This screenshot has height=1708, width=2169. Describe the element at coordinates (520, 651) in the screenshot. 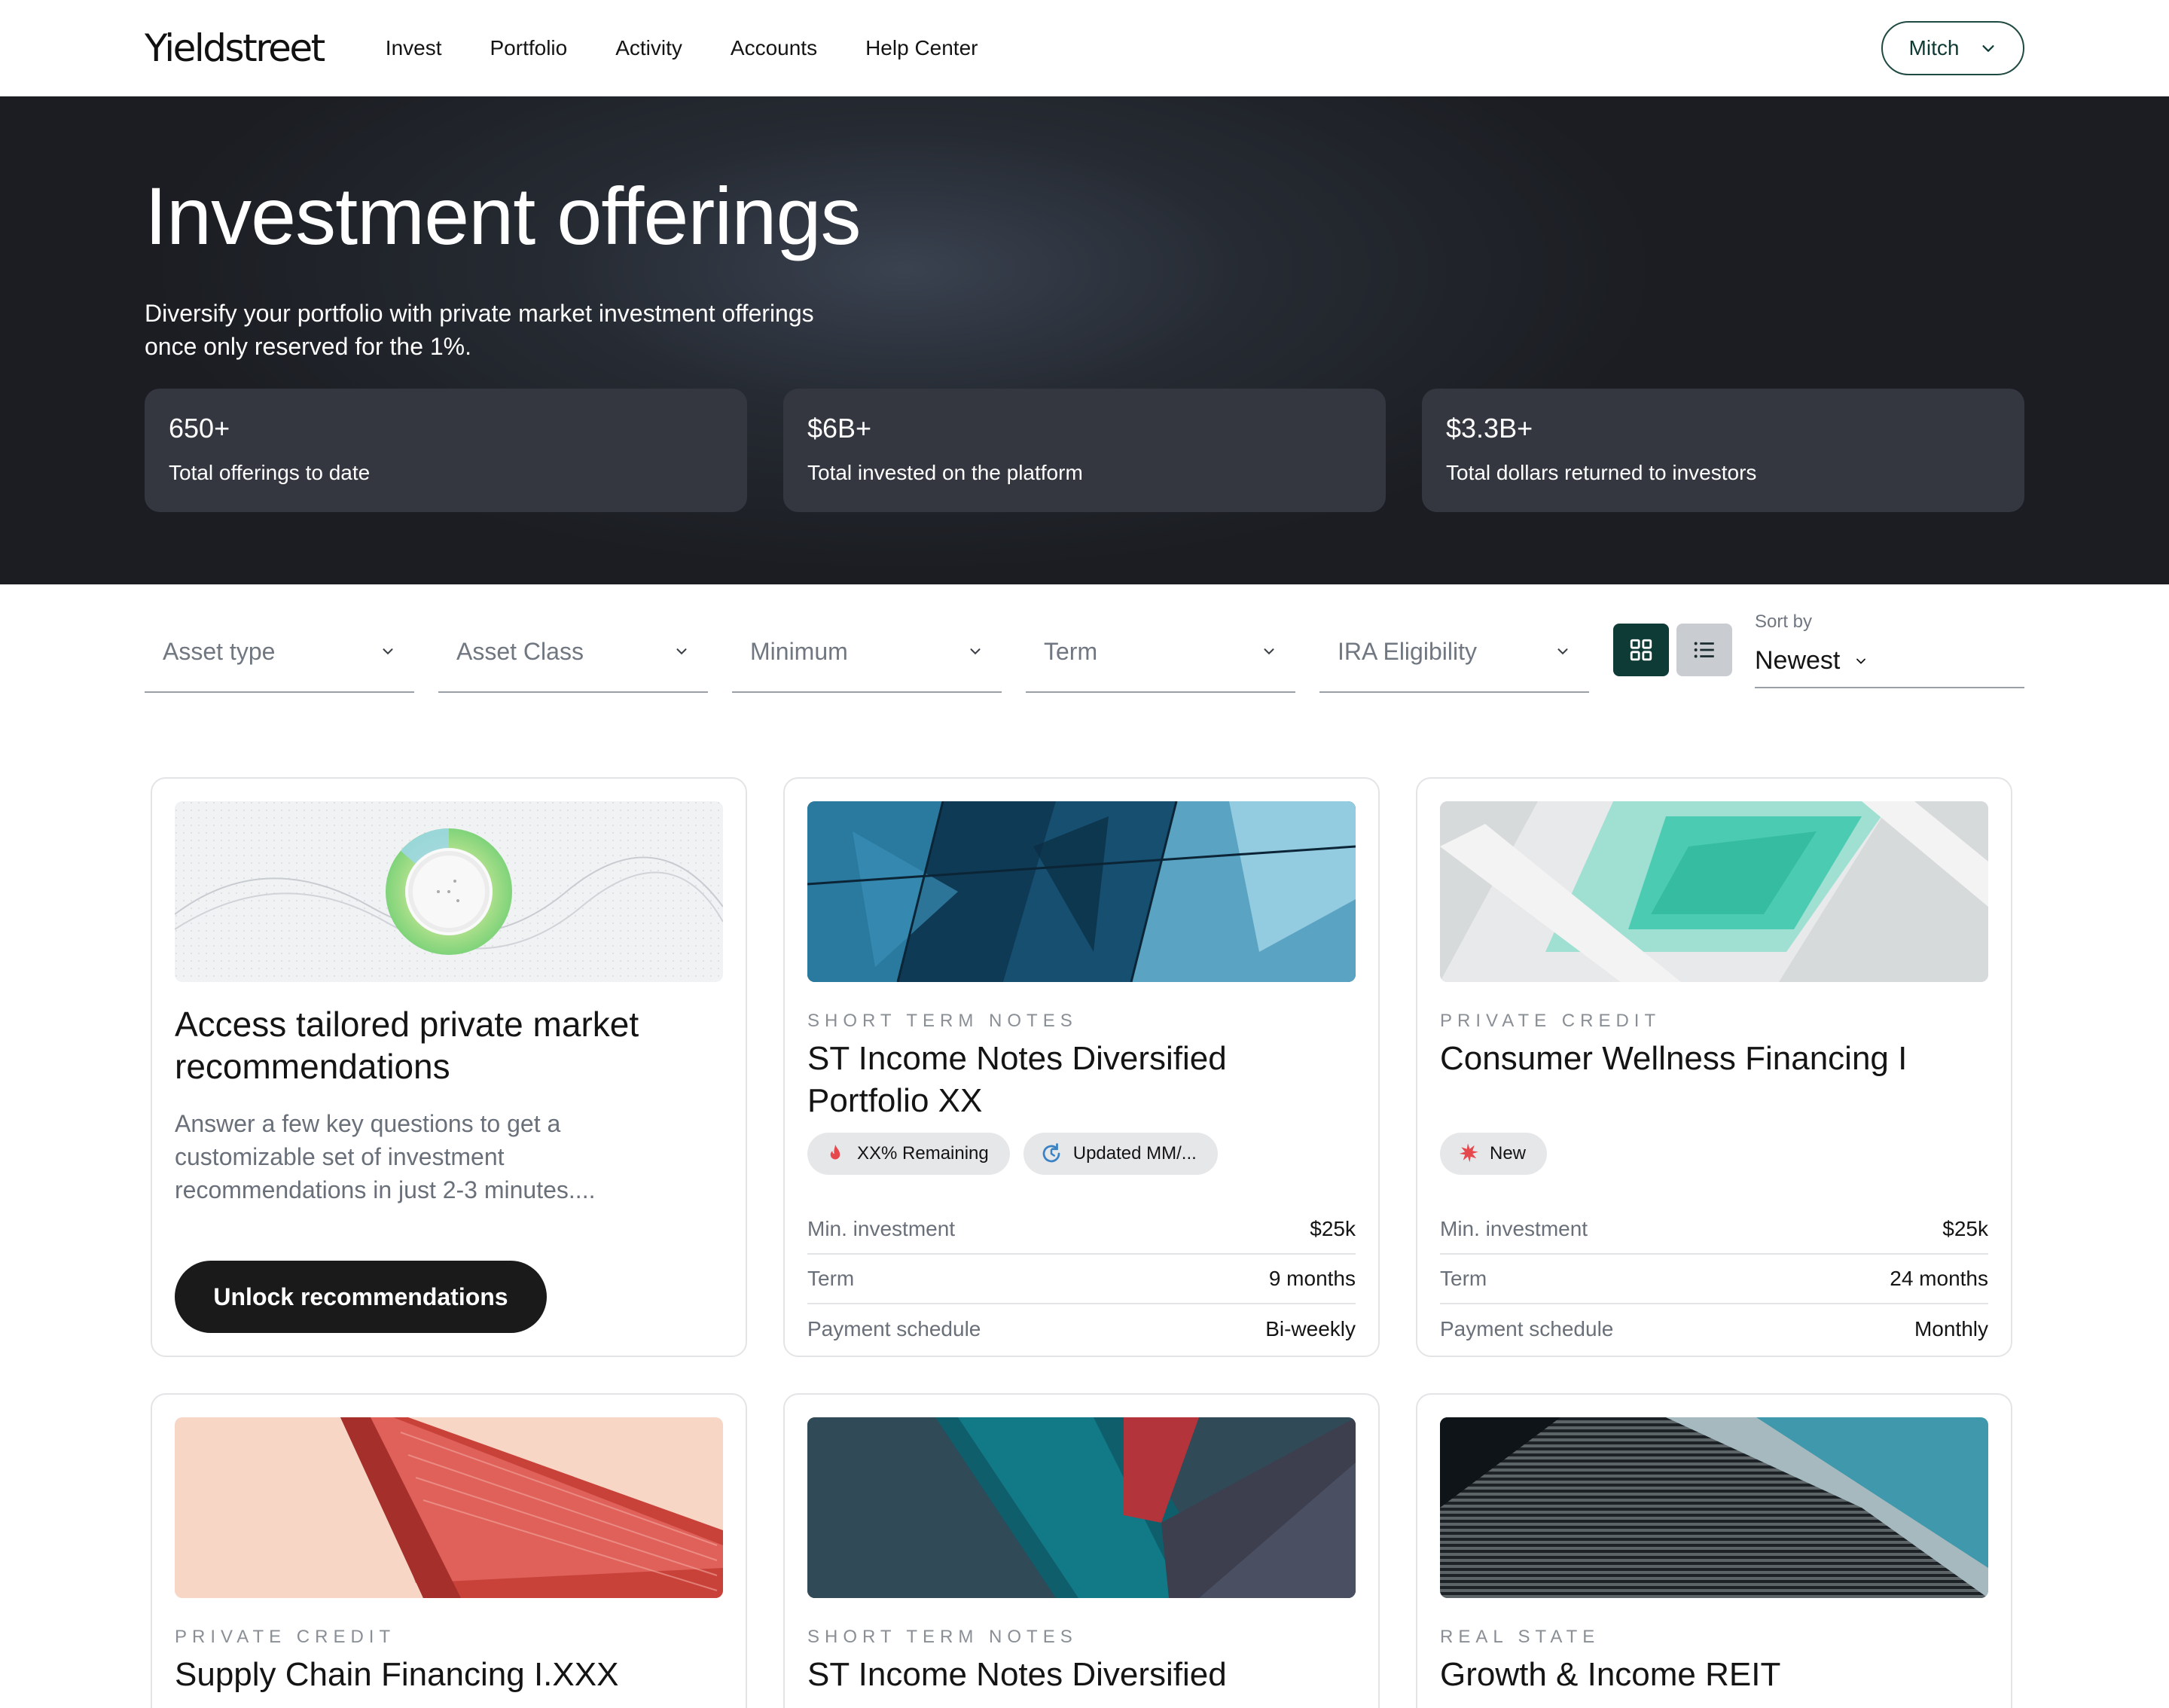

I see `filter-label: Asset Class` at that location.